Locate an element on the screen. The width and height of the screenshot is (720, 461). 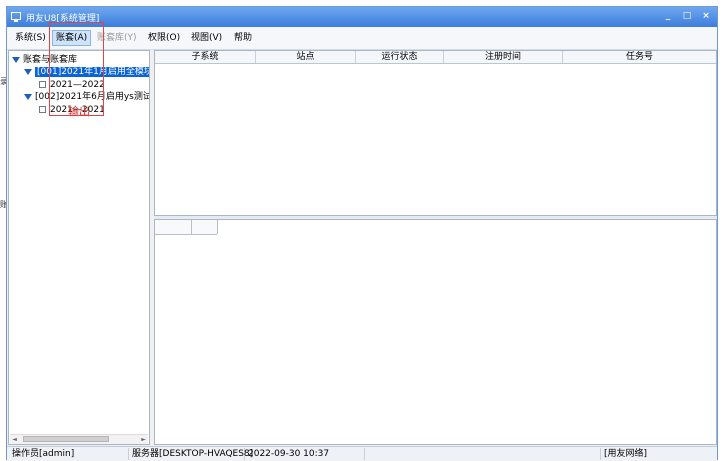
scroll-right-arrow-icon: ► is located at coordinates (143, 439).